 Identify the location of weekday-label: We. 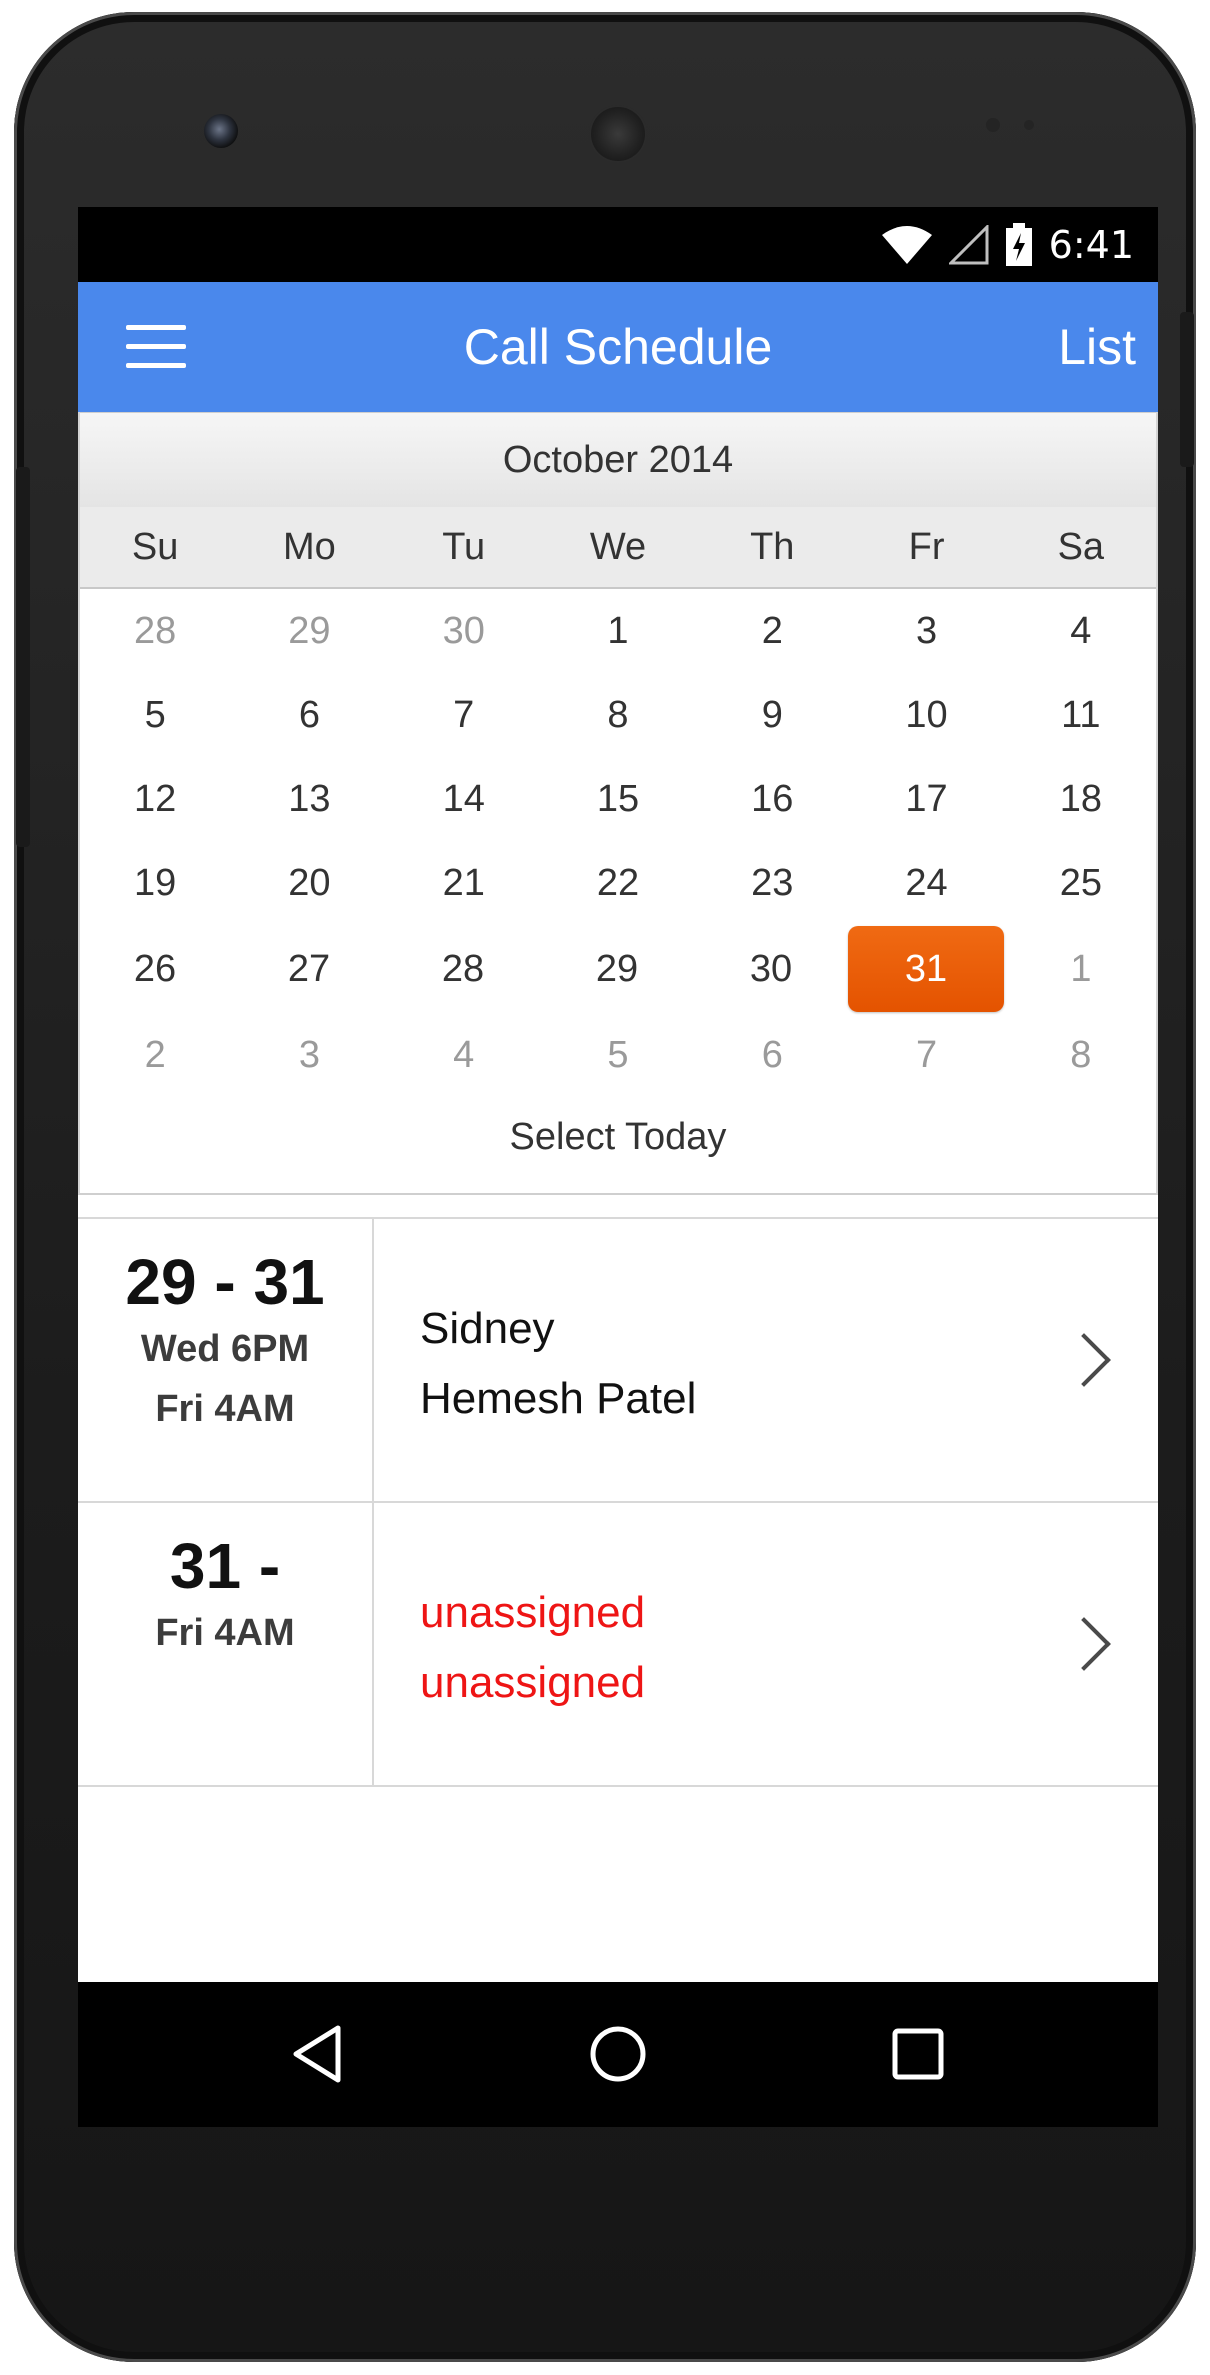
(618, 547).